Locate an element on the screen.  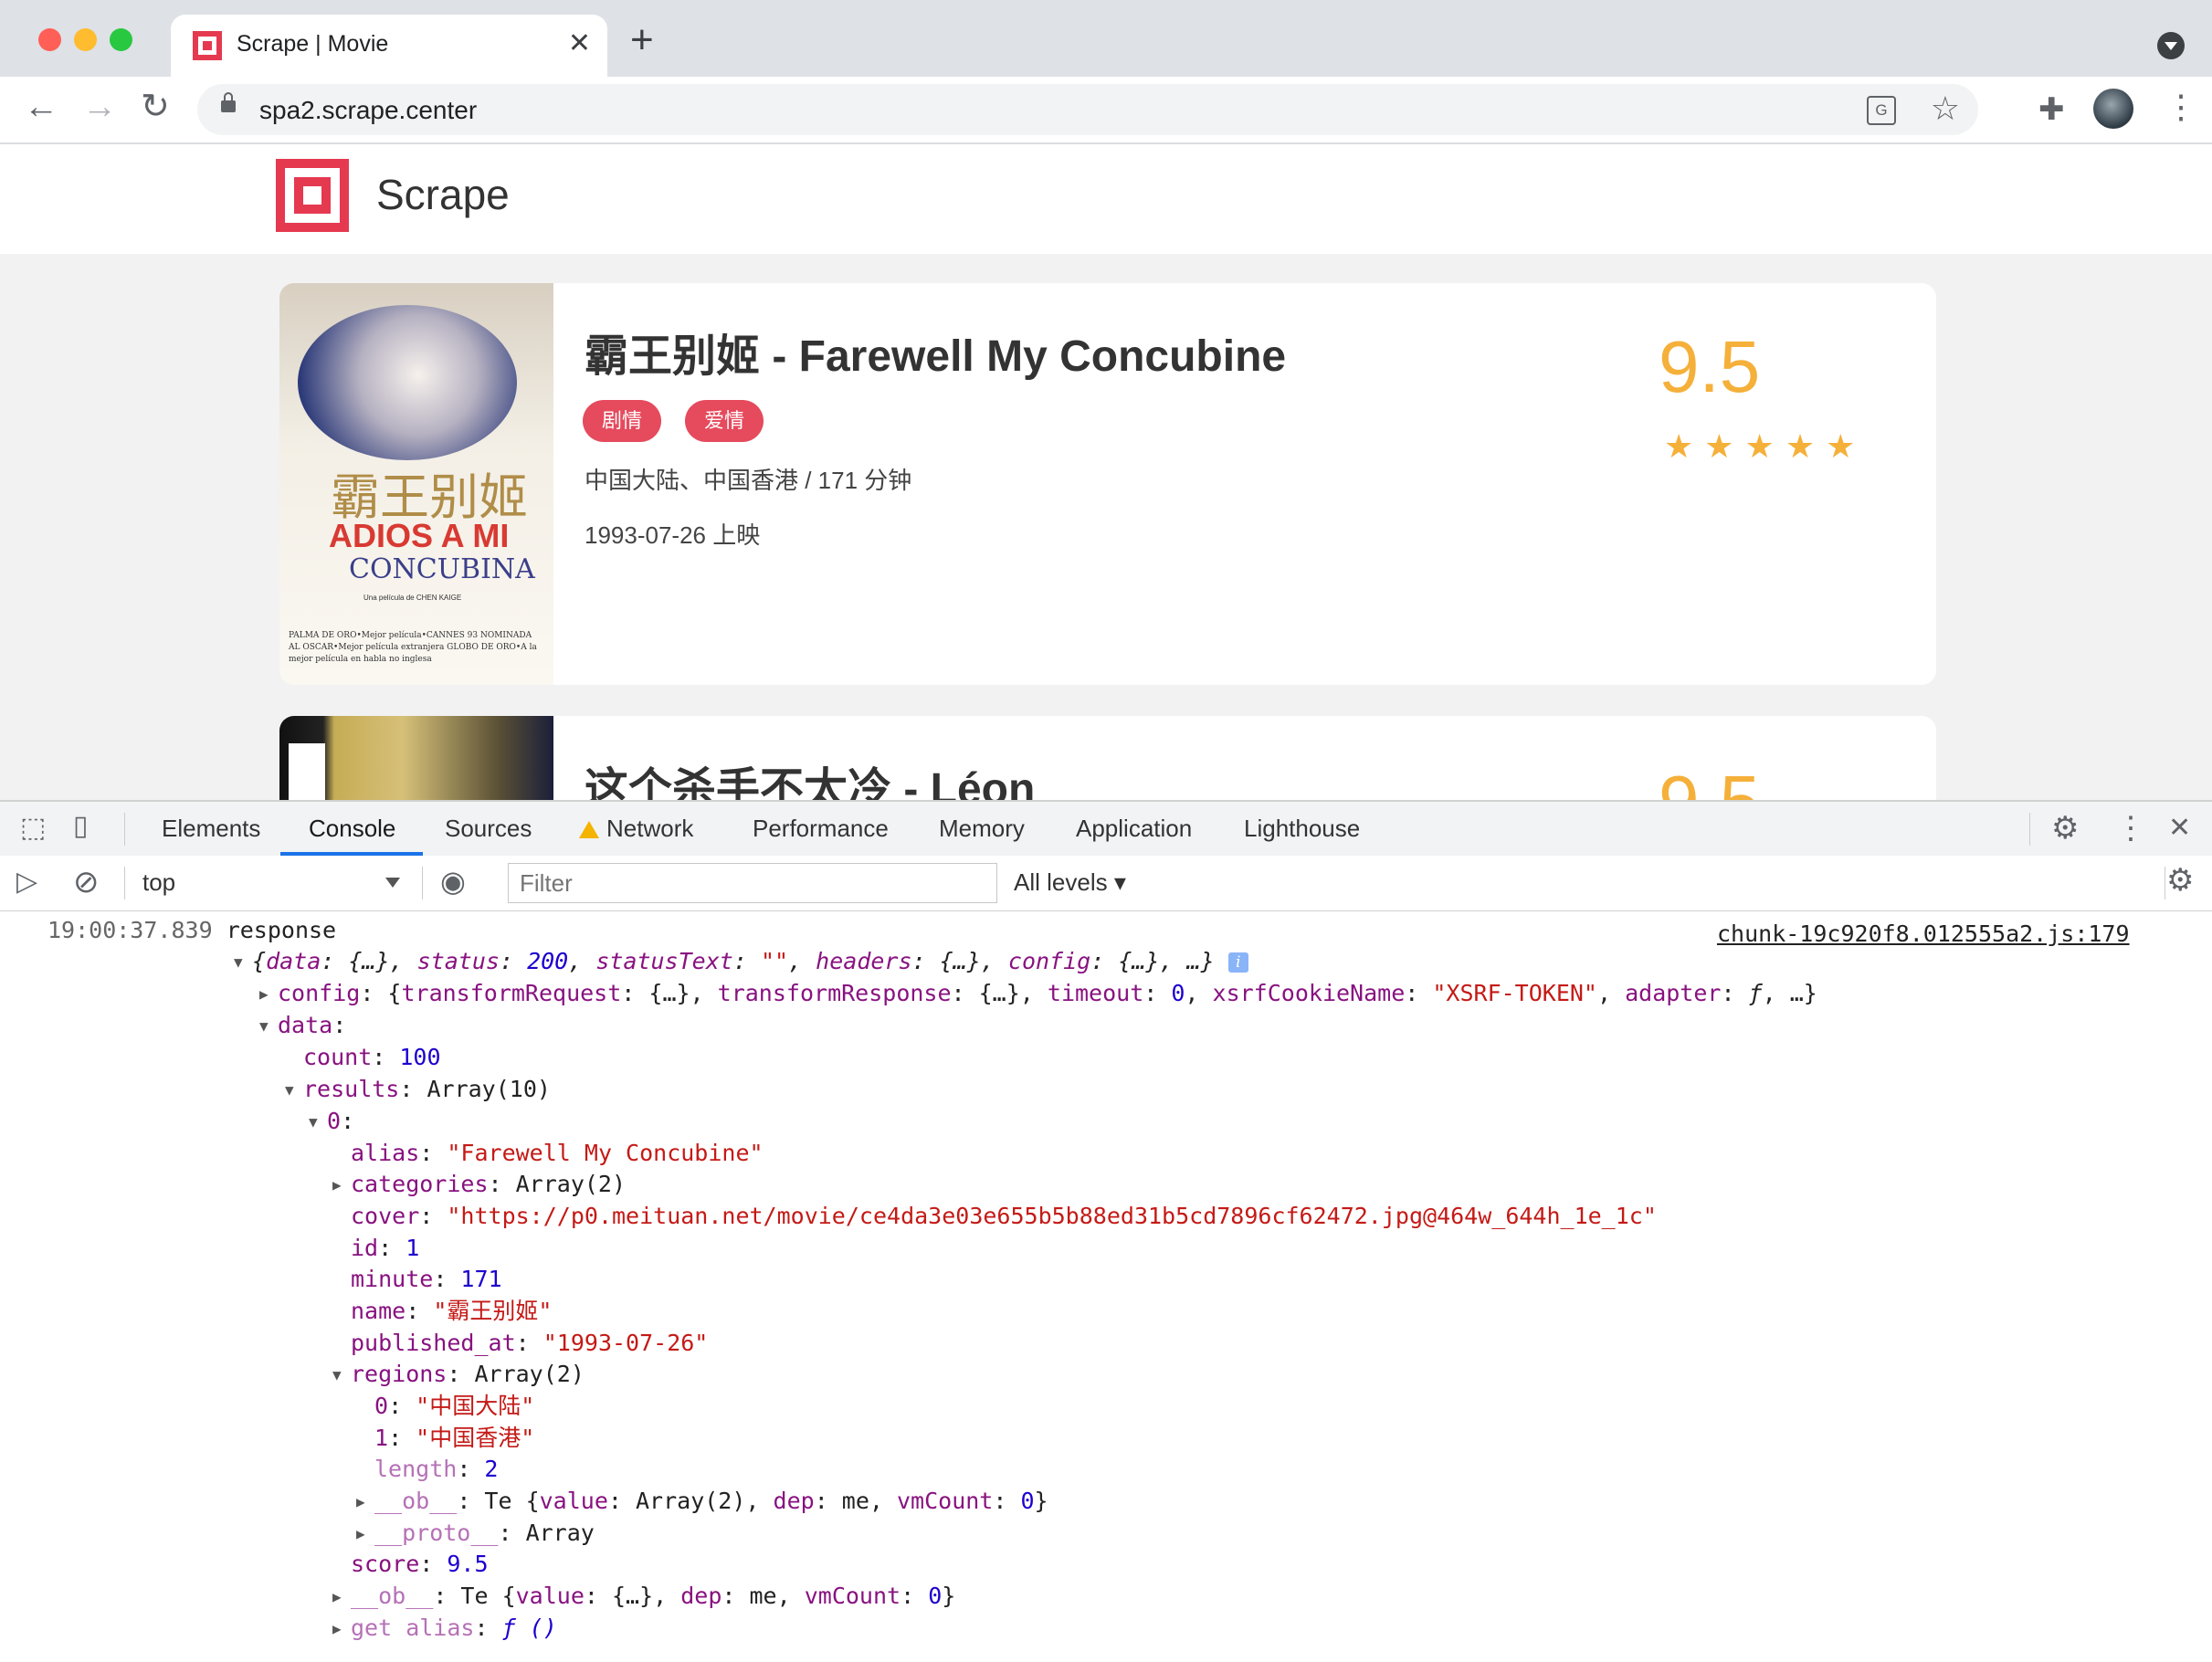
tab-memory: Memory is located at coordinates (982, 829).